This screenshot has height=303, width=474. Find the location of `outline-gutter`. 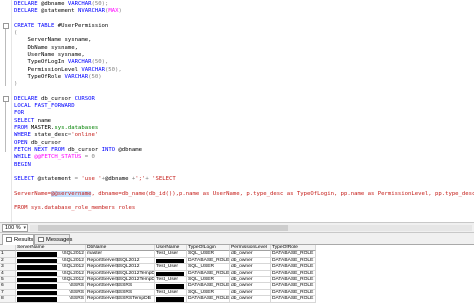

outline-gutter is located at coordinates (6, 111).